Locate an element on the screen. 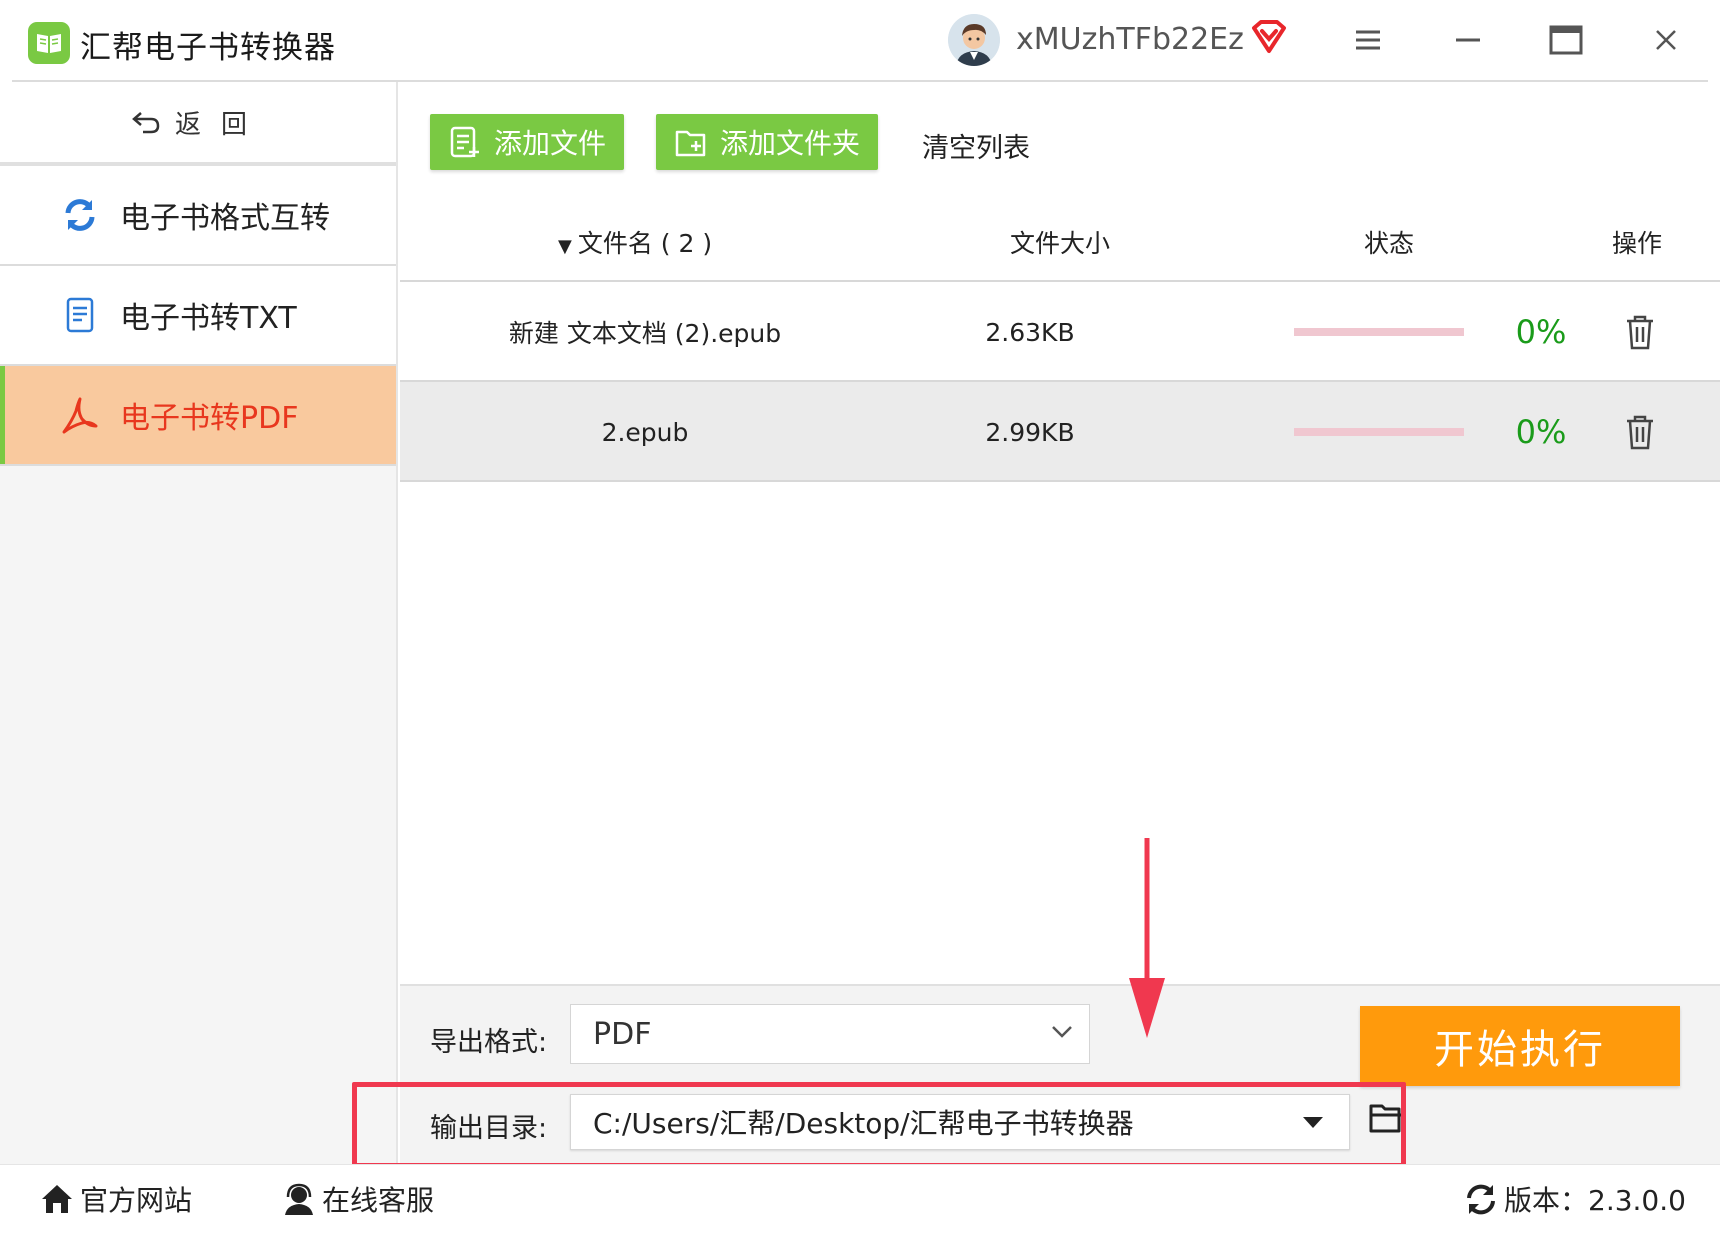 The height and width of the screenshot is (1234, 1720). sidebar-item-label: 电子书格式互转 is located at coordinates (225, 218).